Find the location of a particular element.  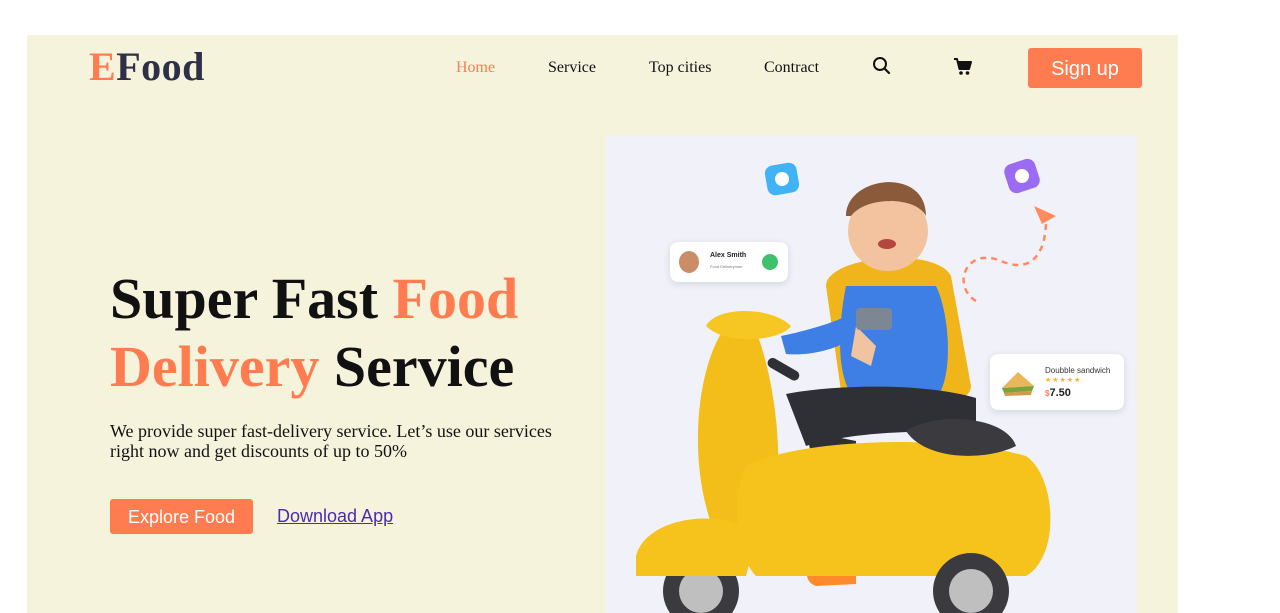

nav-service: Service is located at coordinates (572, 68).